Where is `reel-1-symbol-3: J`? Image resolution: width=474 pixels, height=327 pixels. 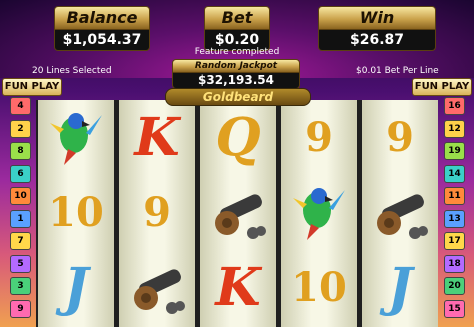 reel-1-symbol-3: J is located at coordinates (76, 287).